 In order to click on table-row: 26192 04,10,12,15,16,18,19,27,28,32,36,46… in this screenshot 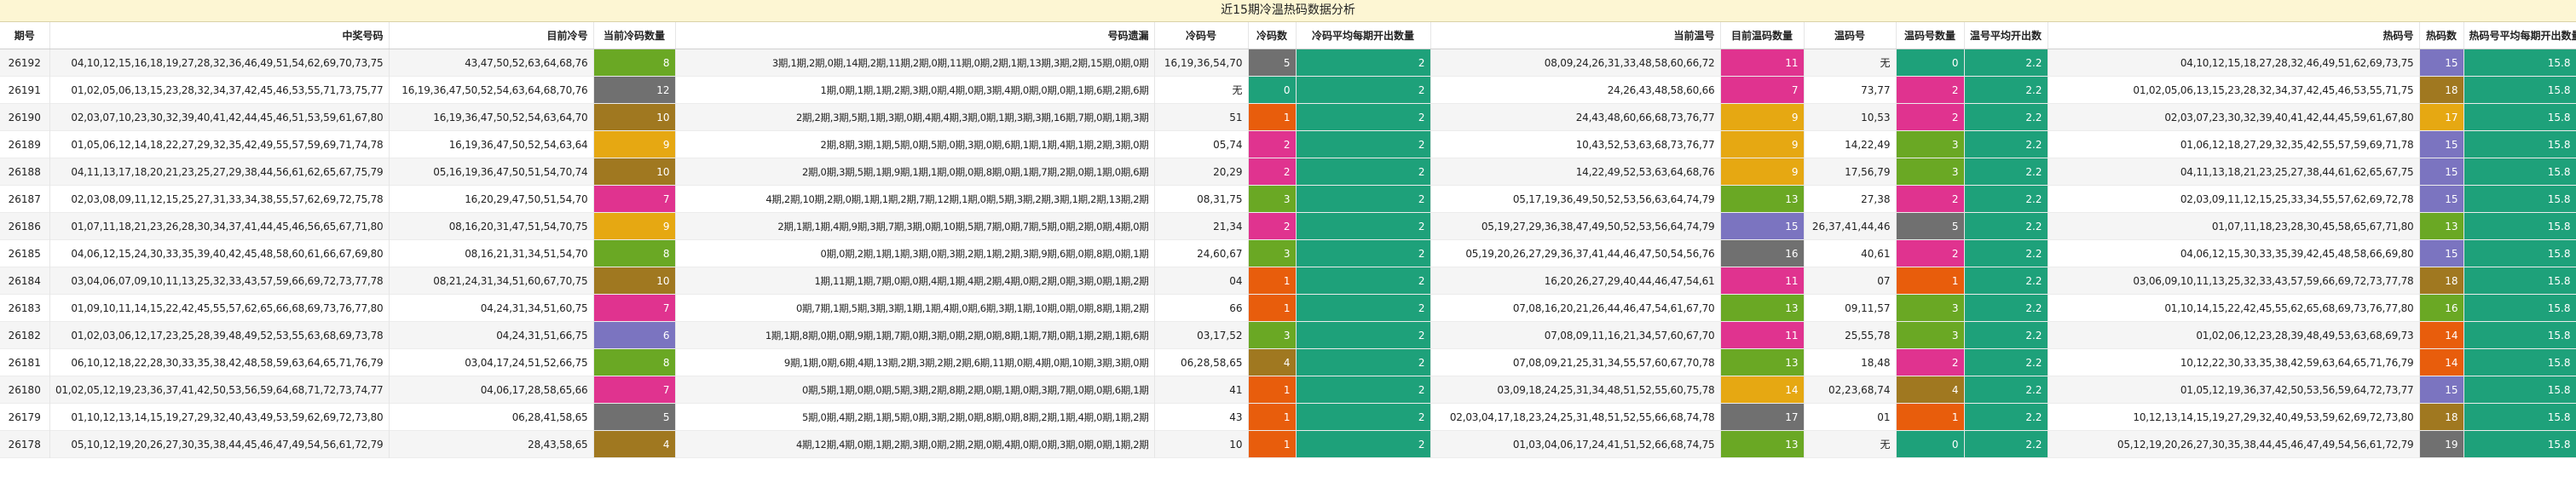, I will do `click(1288, 63)`.